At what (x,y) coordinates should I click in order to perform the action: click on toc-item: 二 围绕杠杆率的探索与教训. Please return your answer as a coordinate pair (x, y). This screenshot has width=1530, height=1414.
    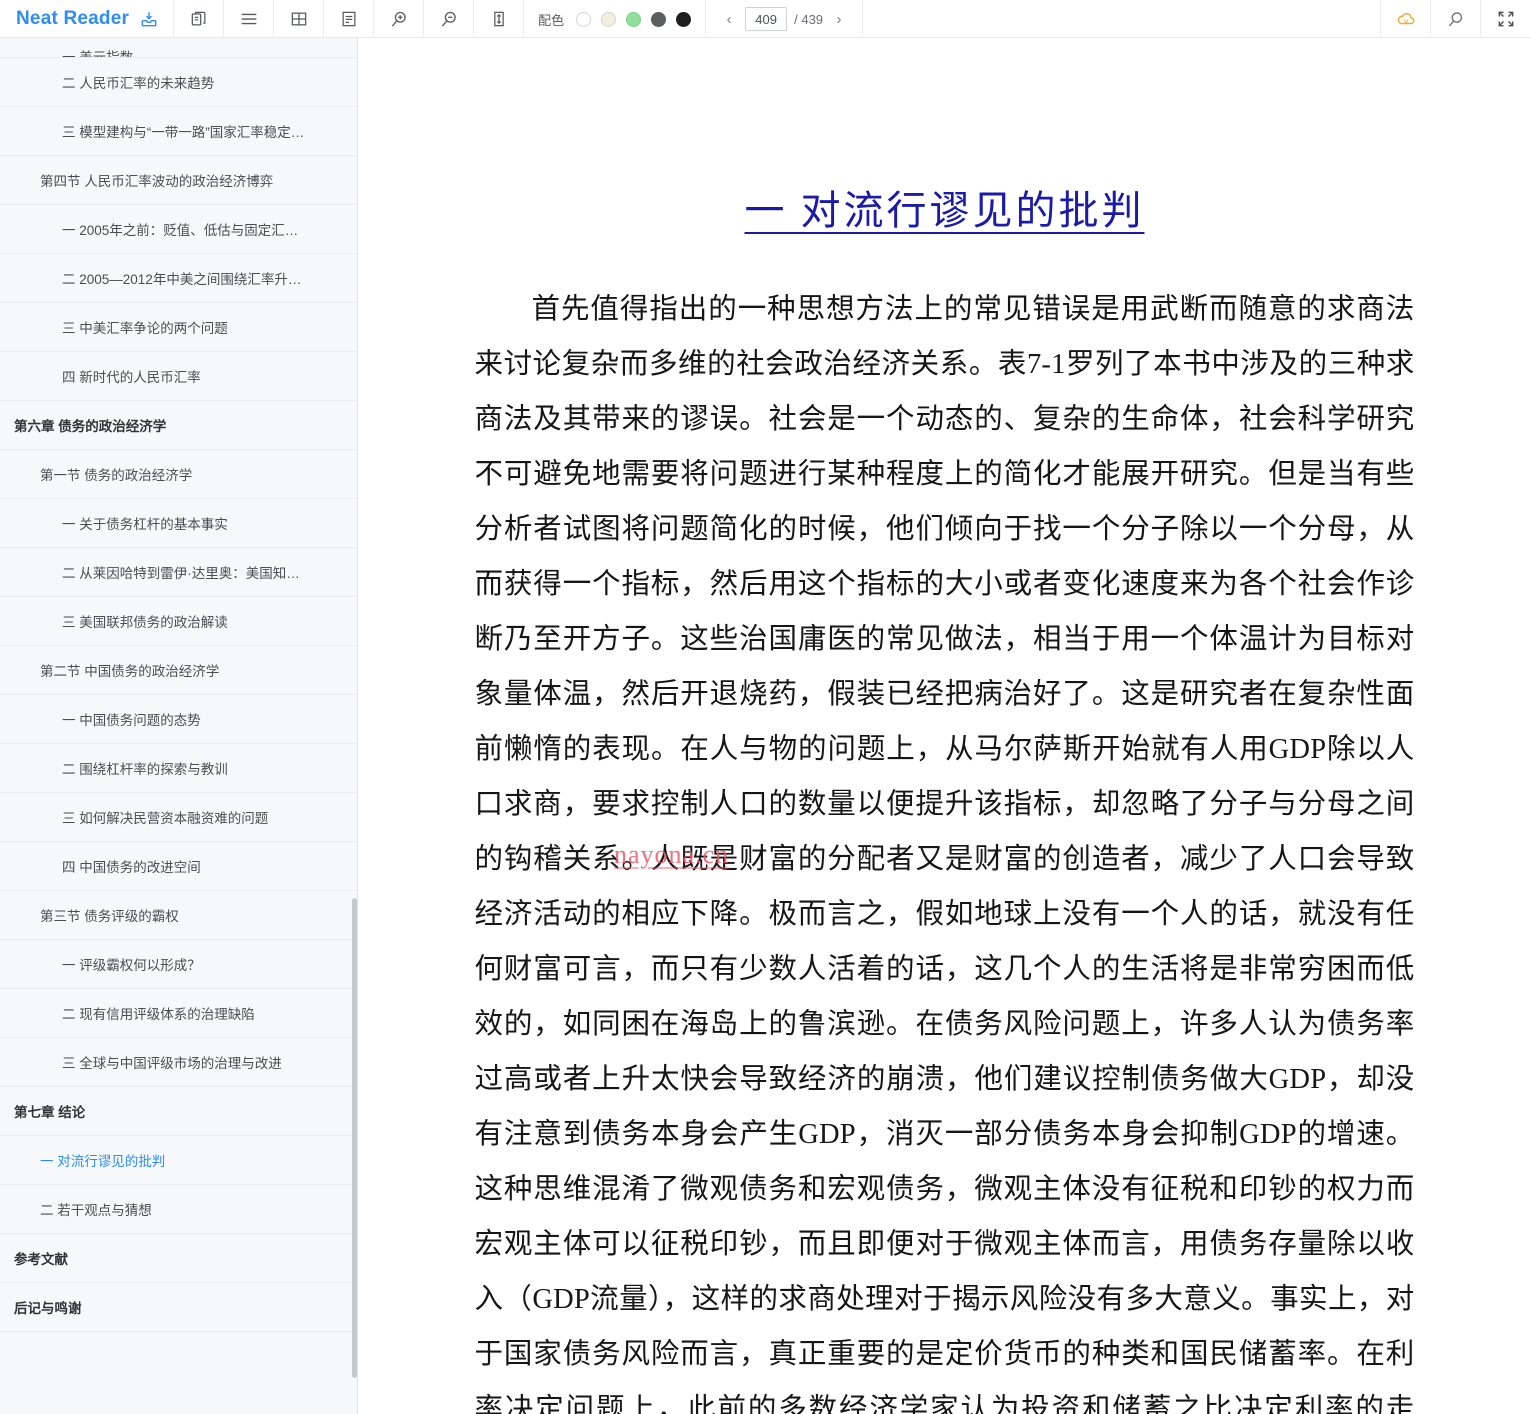
    Looking at the image, I should click on (178, 768).